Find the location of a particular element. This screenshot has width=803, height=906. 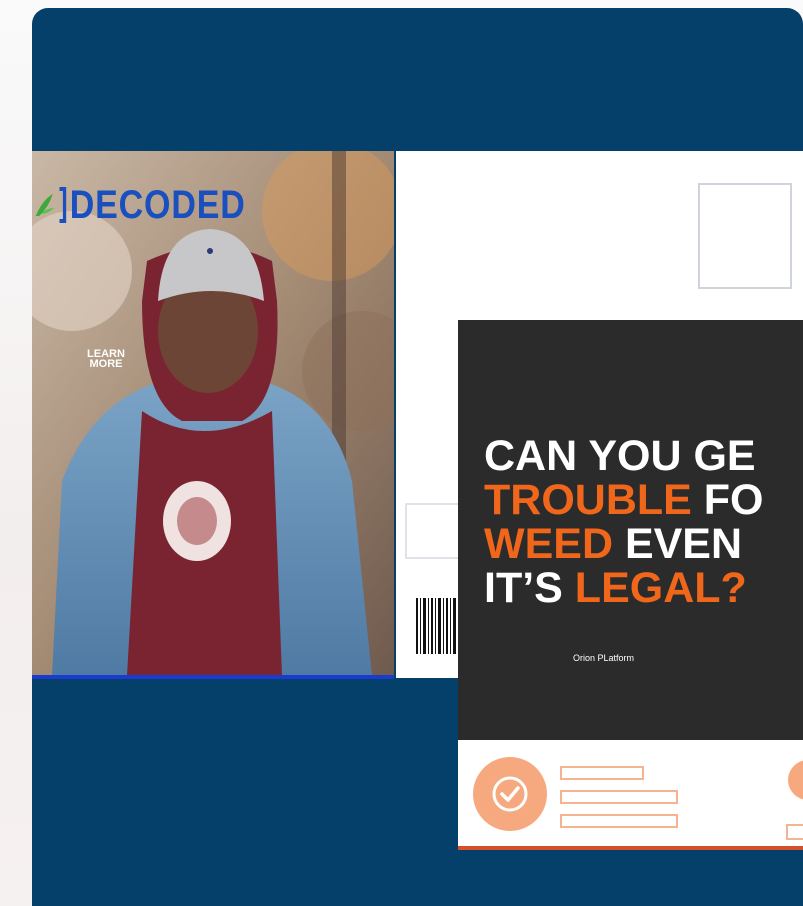

cannabis-leaf-icon is located at coordinates (50, 205).